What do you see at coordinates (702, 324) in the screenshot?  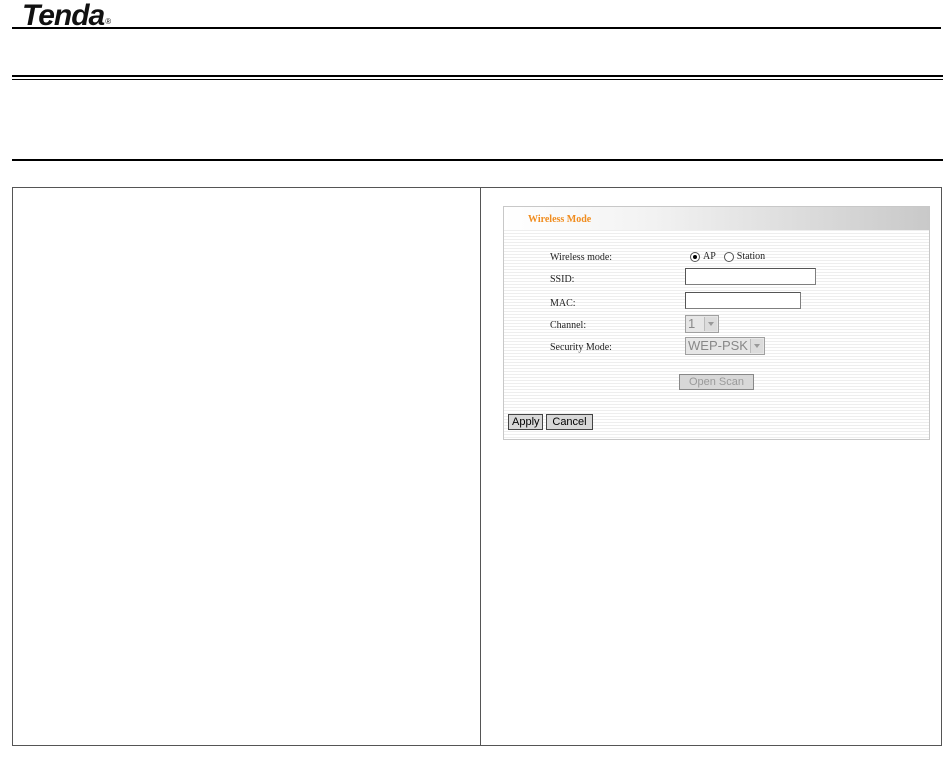 I see `channel-select: 1` at bounding box center [702, 324].